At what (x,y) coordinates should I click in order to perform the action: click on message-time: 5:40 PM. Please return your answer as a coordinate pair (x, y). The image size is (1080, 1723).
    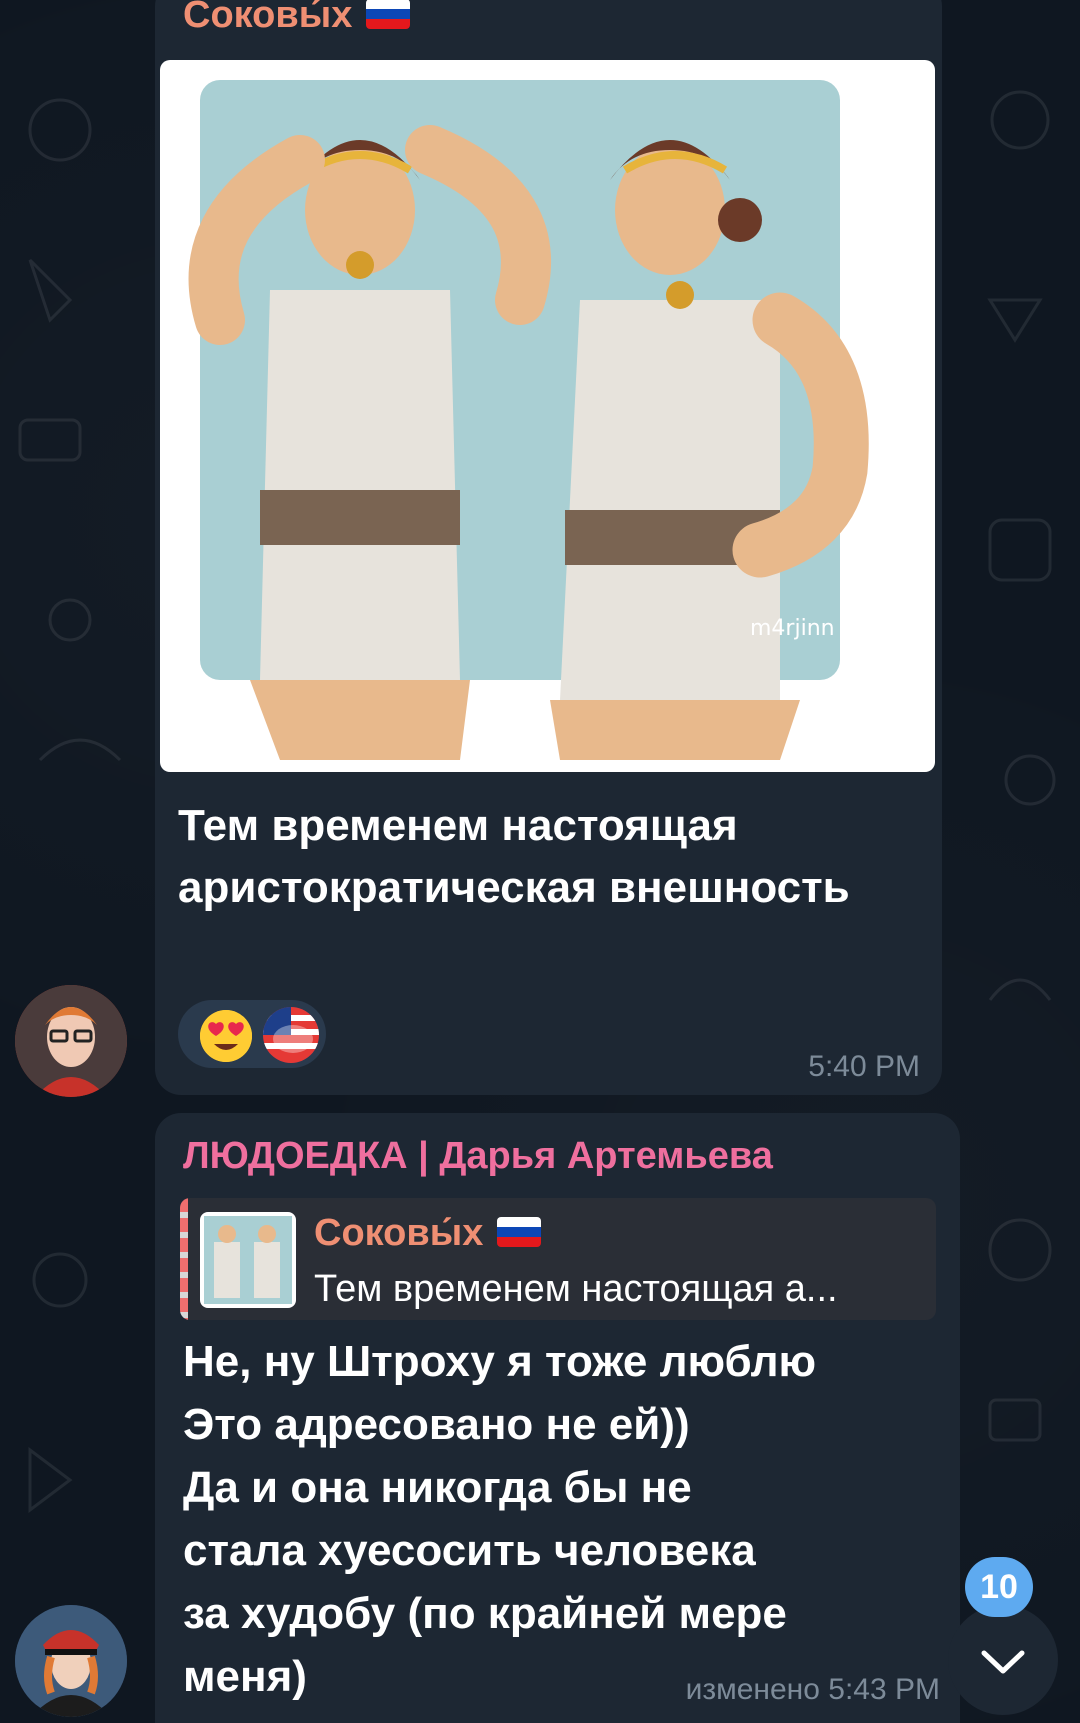
    Looking at the image, I should click on (864, 1066).